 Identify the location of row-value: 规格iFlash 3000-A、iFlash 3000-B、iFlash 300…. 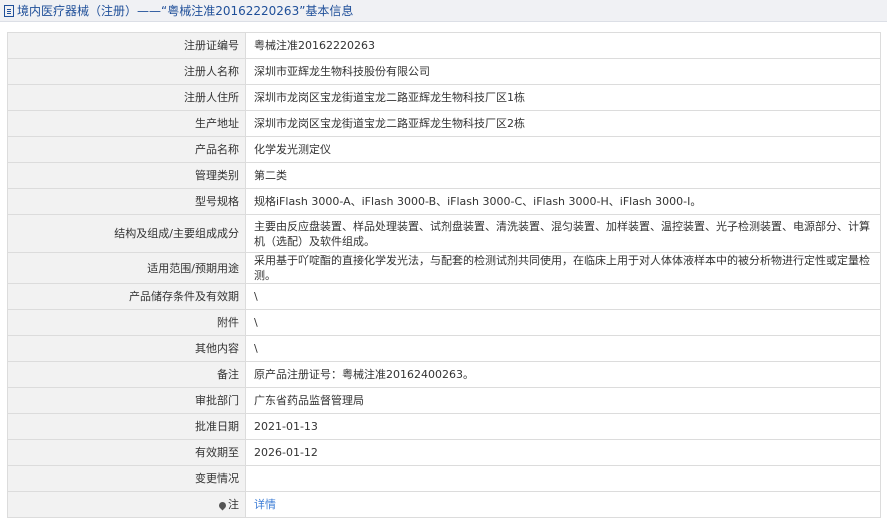
(563, 201).